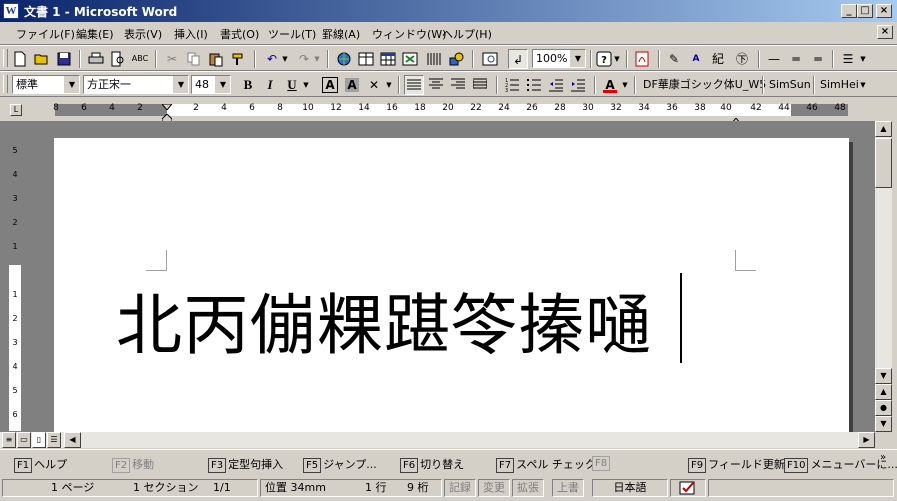 This screenshot has height=501, width=897. I want to click on double-line-icon: ═, so click(796, 59).